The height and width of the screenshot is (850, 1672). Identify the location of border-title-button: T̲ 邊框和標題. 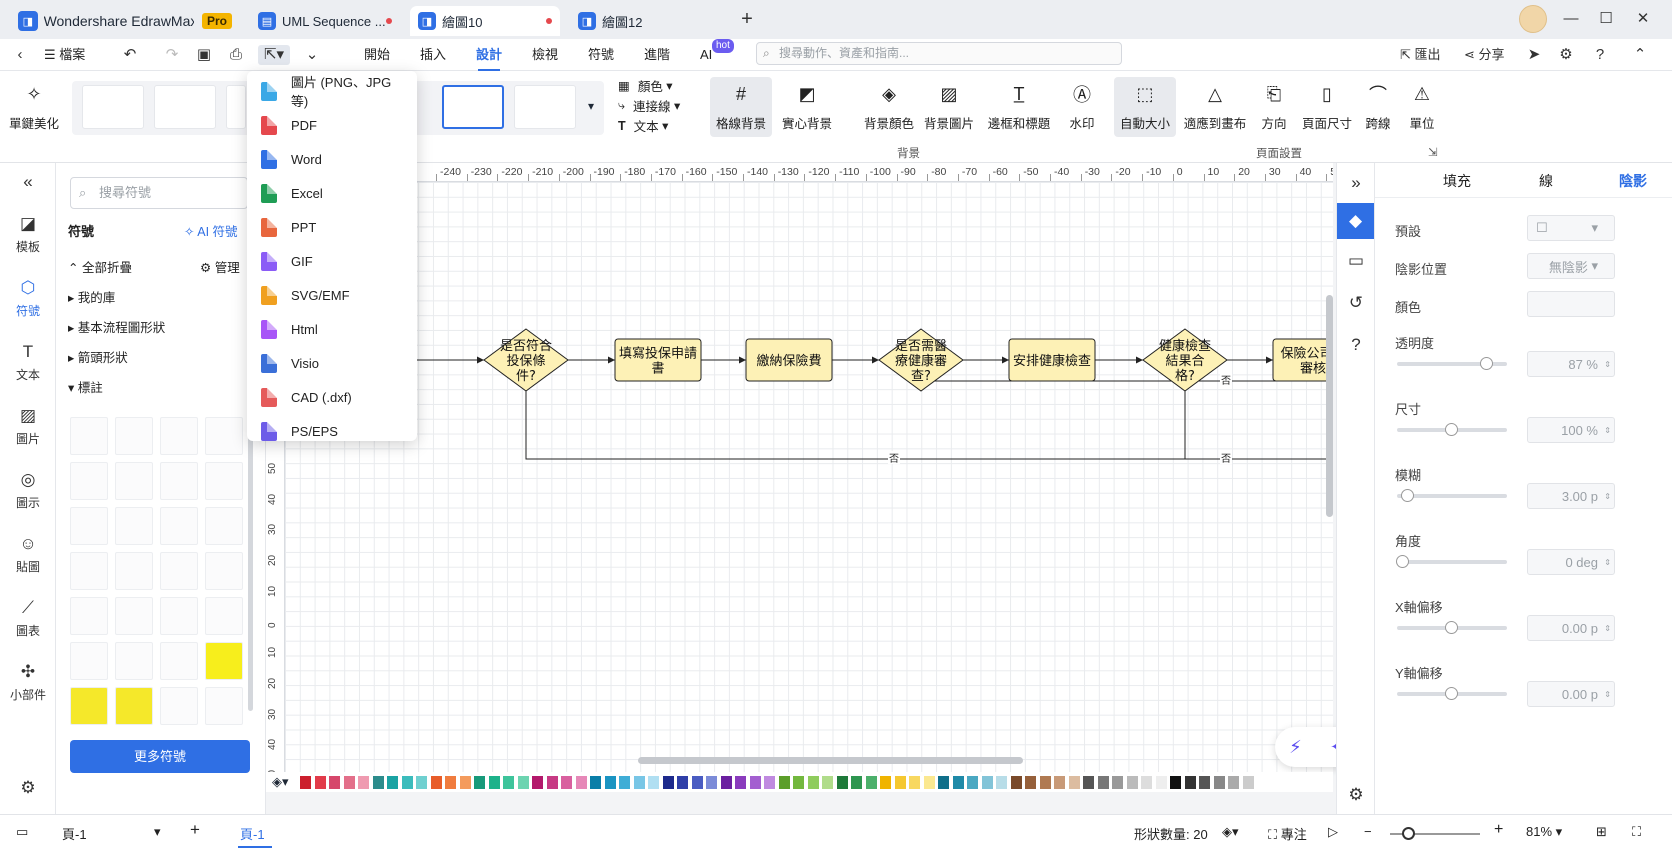
(1019, 107).